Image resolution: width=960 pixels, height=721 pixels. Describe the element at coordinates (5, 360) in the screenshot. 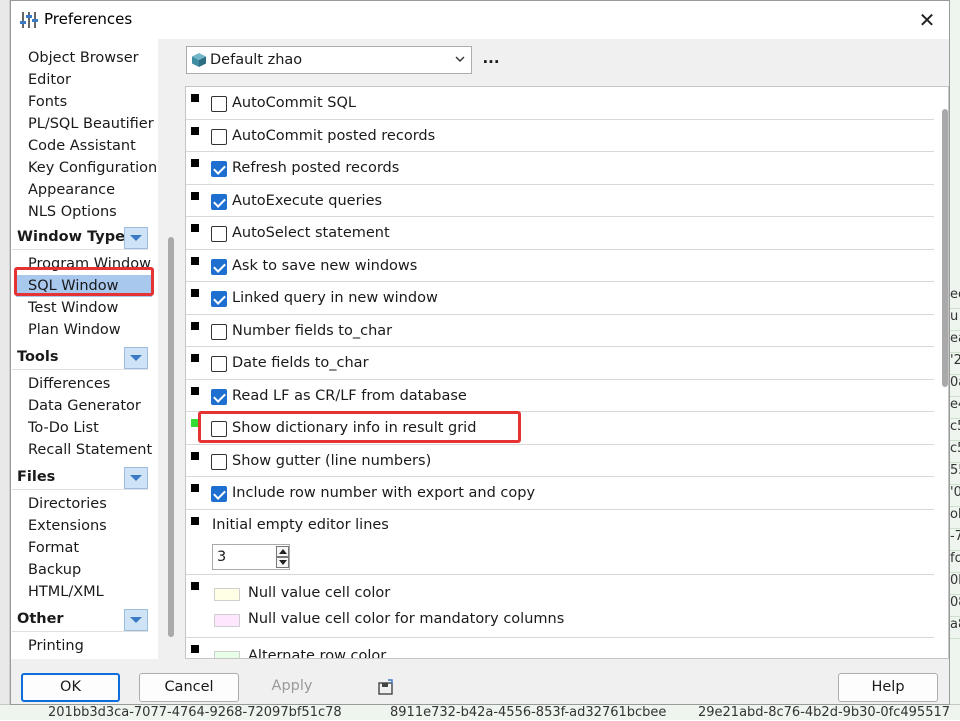

I see `background-app-left-edge` at that location.